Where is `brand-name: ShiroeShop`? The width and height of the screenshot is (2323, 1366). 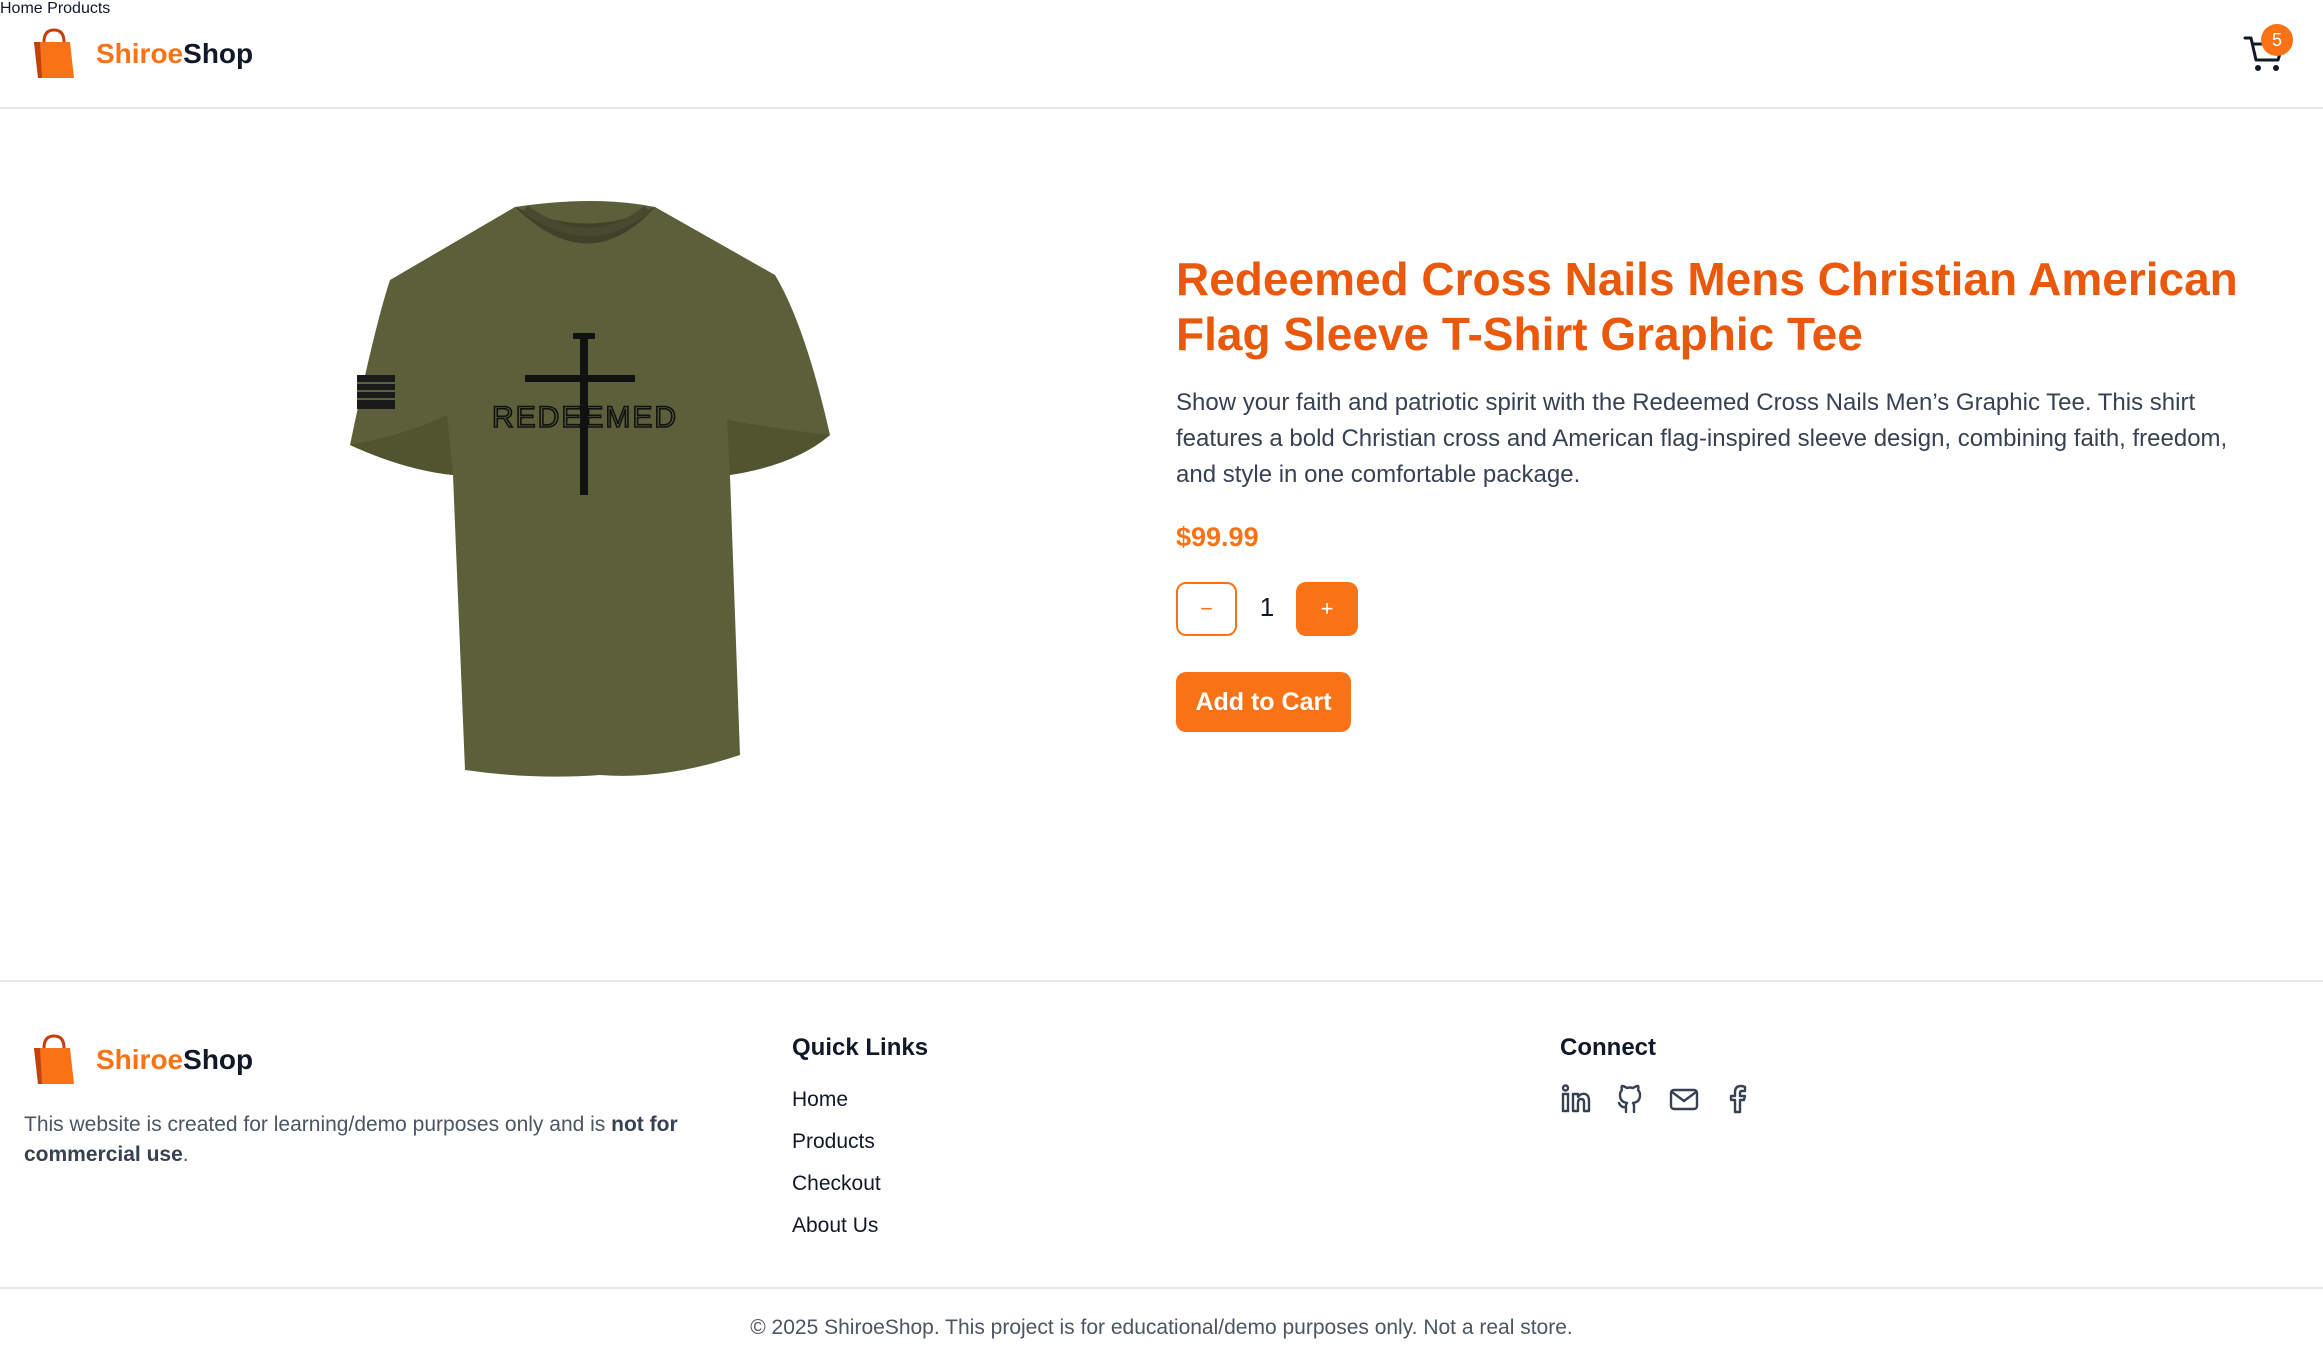 brand-name: ShiroeShop is located at coordinates (174, 54).